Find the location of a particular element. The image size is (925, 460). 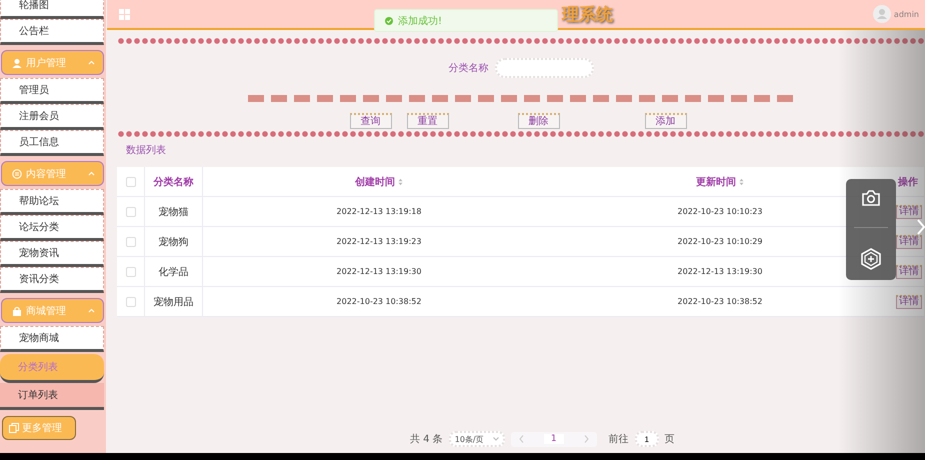

table-cell-text: 宠物猫 is located at coordinates (173, 212).